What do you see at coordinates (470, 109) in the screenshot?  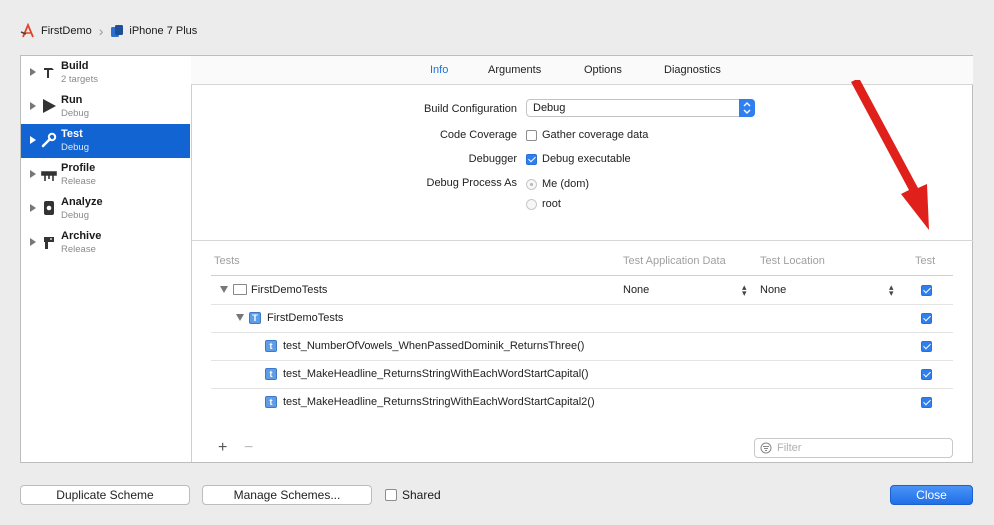 I see `build-configuration-label: Build Configuration` at bounding box center [470, 109].